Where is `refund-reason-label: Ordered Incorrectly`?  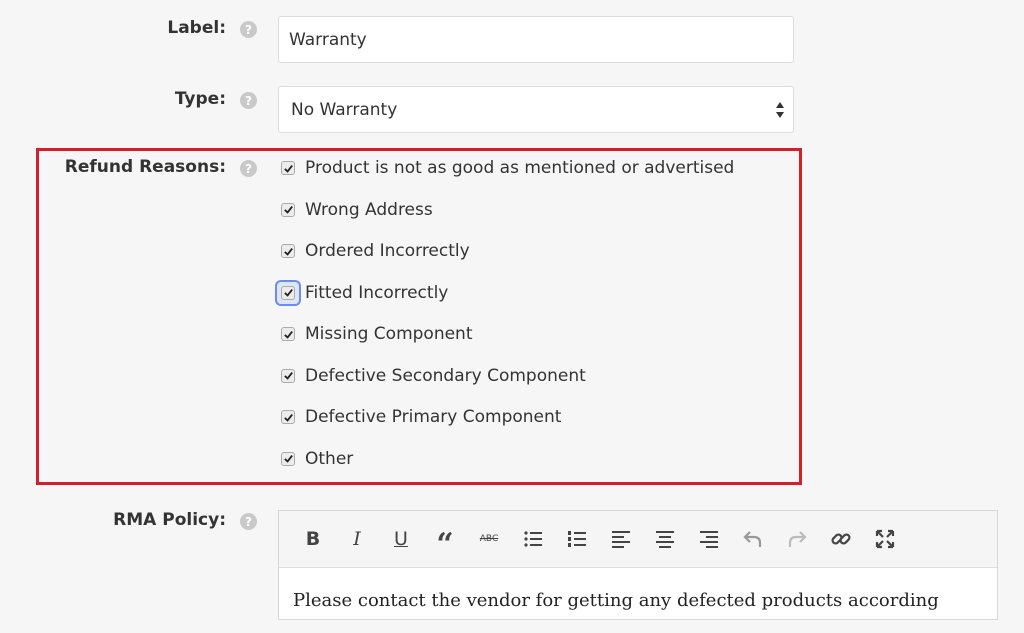
refund-reason-label: Ordered Incorrectly is located at coordinates (387, 251).